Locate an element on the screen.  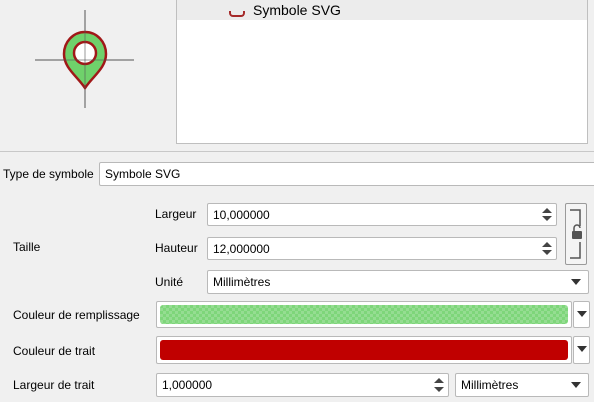
fill-color-swatch is located at coordinates (364, 314).